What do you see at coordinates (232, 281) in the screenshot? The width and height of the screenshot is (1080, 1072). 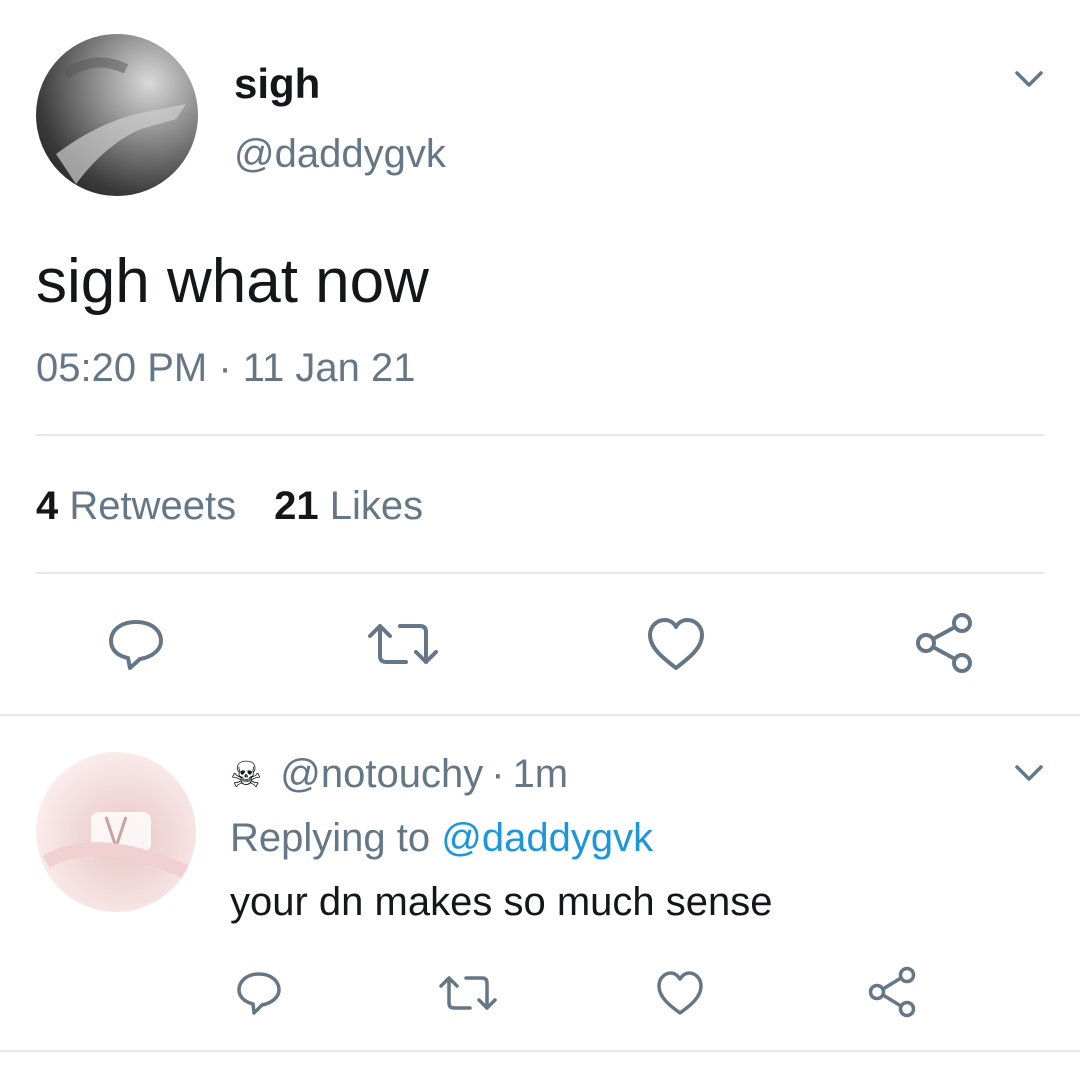 I see `tweet-text: sigh what now` at bounding box center [232, 281].